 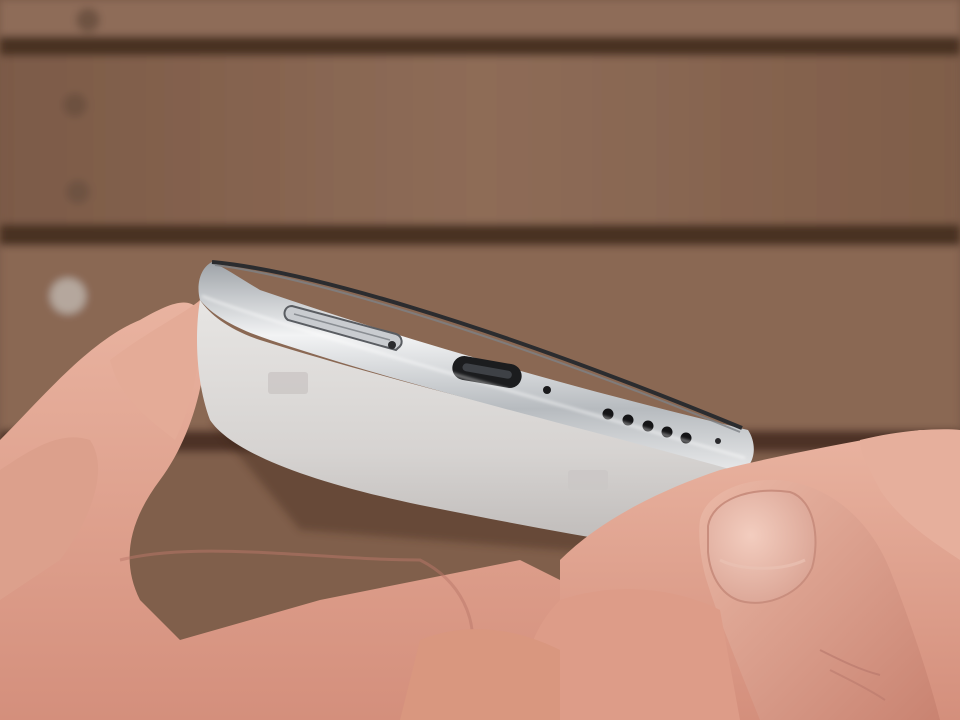 I want to click on thumbnail, so click(x=762, y=546).